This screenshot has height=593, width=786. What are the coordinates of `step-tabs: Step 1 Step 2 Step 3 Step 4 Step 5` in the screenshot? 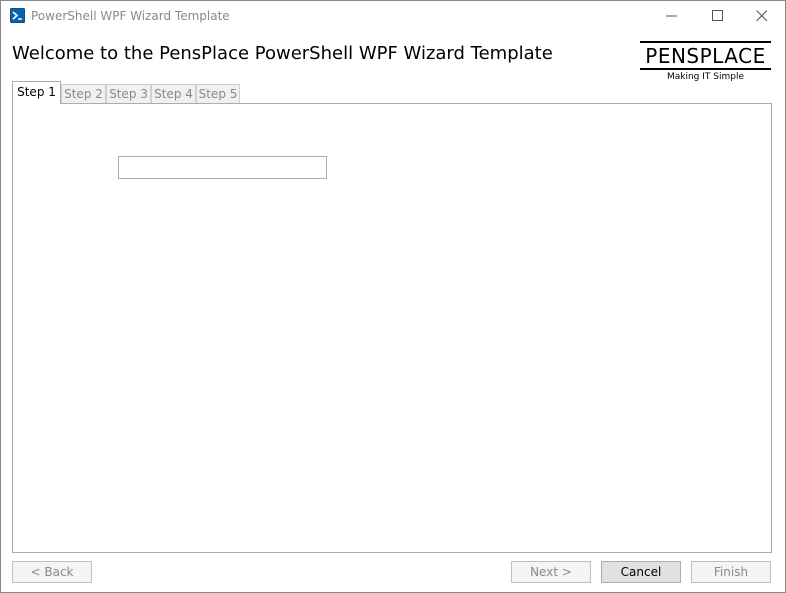 It's located at (212, 92).